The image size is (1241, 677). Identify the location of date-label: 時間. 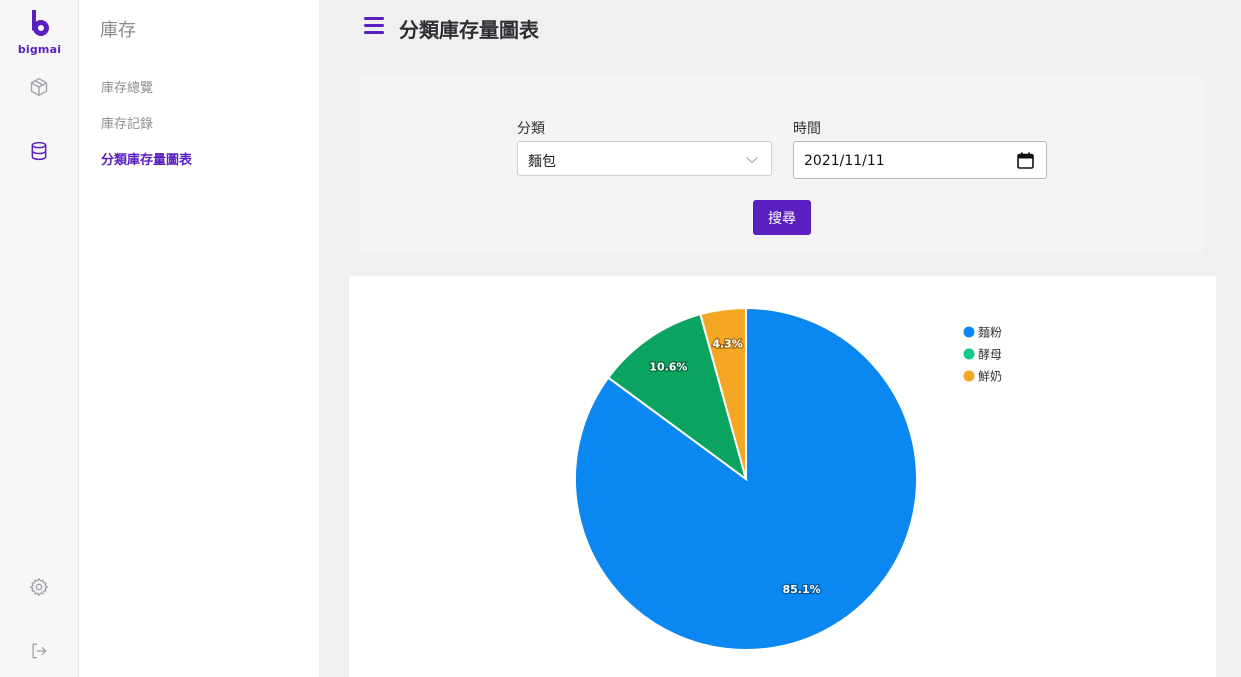
(807, 129).